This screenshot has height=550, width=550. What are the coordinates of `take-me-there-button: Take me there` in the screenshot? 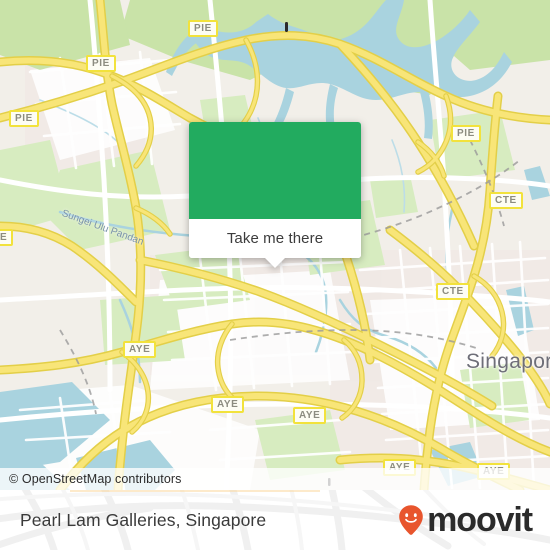 It's located at (275, 238).